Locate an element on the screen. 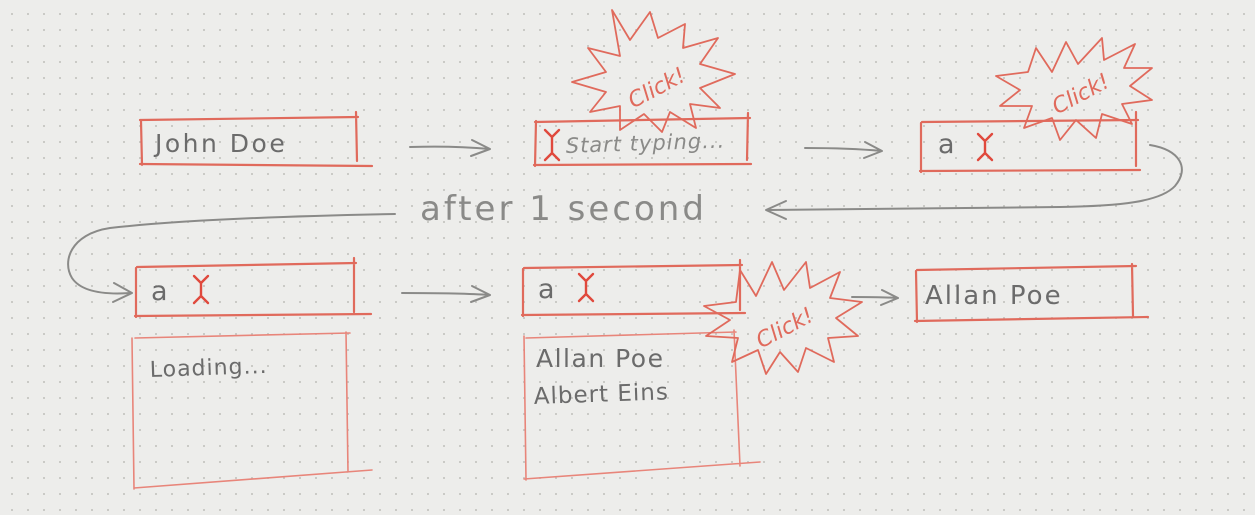  step6-input-field: Allan Poe is located at coordinates (1031, 293).